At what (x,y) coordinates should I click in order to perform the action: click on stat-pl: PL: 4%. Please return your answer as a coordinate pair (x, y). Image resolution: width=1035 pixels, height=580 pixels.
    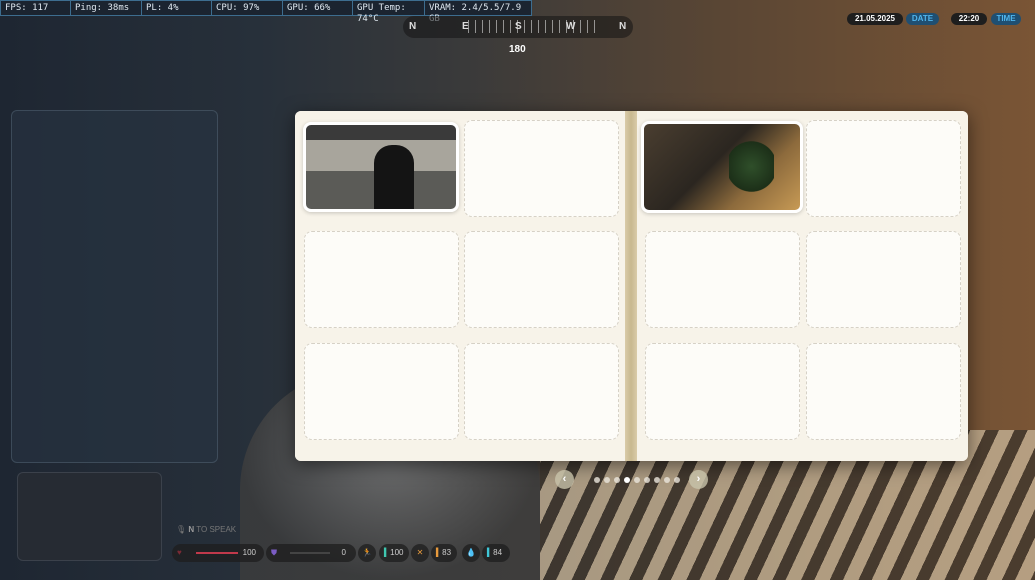
    Looking at the image, I should click on (177, 8).